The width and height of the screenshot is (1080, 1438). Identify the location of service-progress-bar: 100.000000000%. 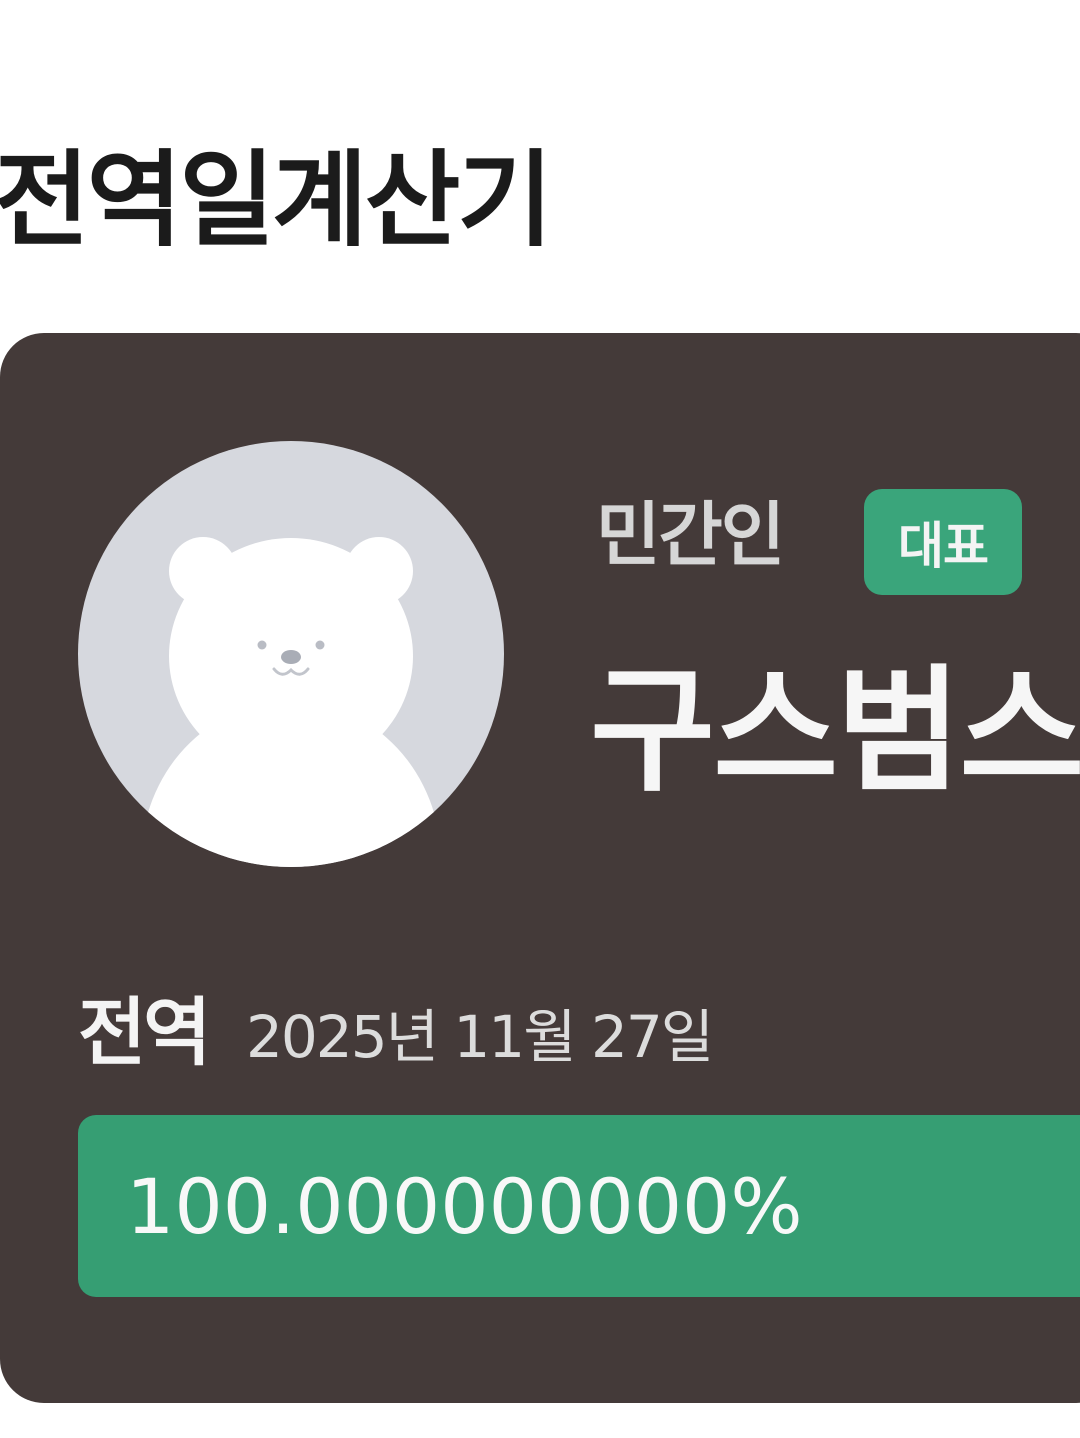
(579, 1206).